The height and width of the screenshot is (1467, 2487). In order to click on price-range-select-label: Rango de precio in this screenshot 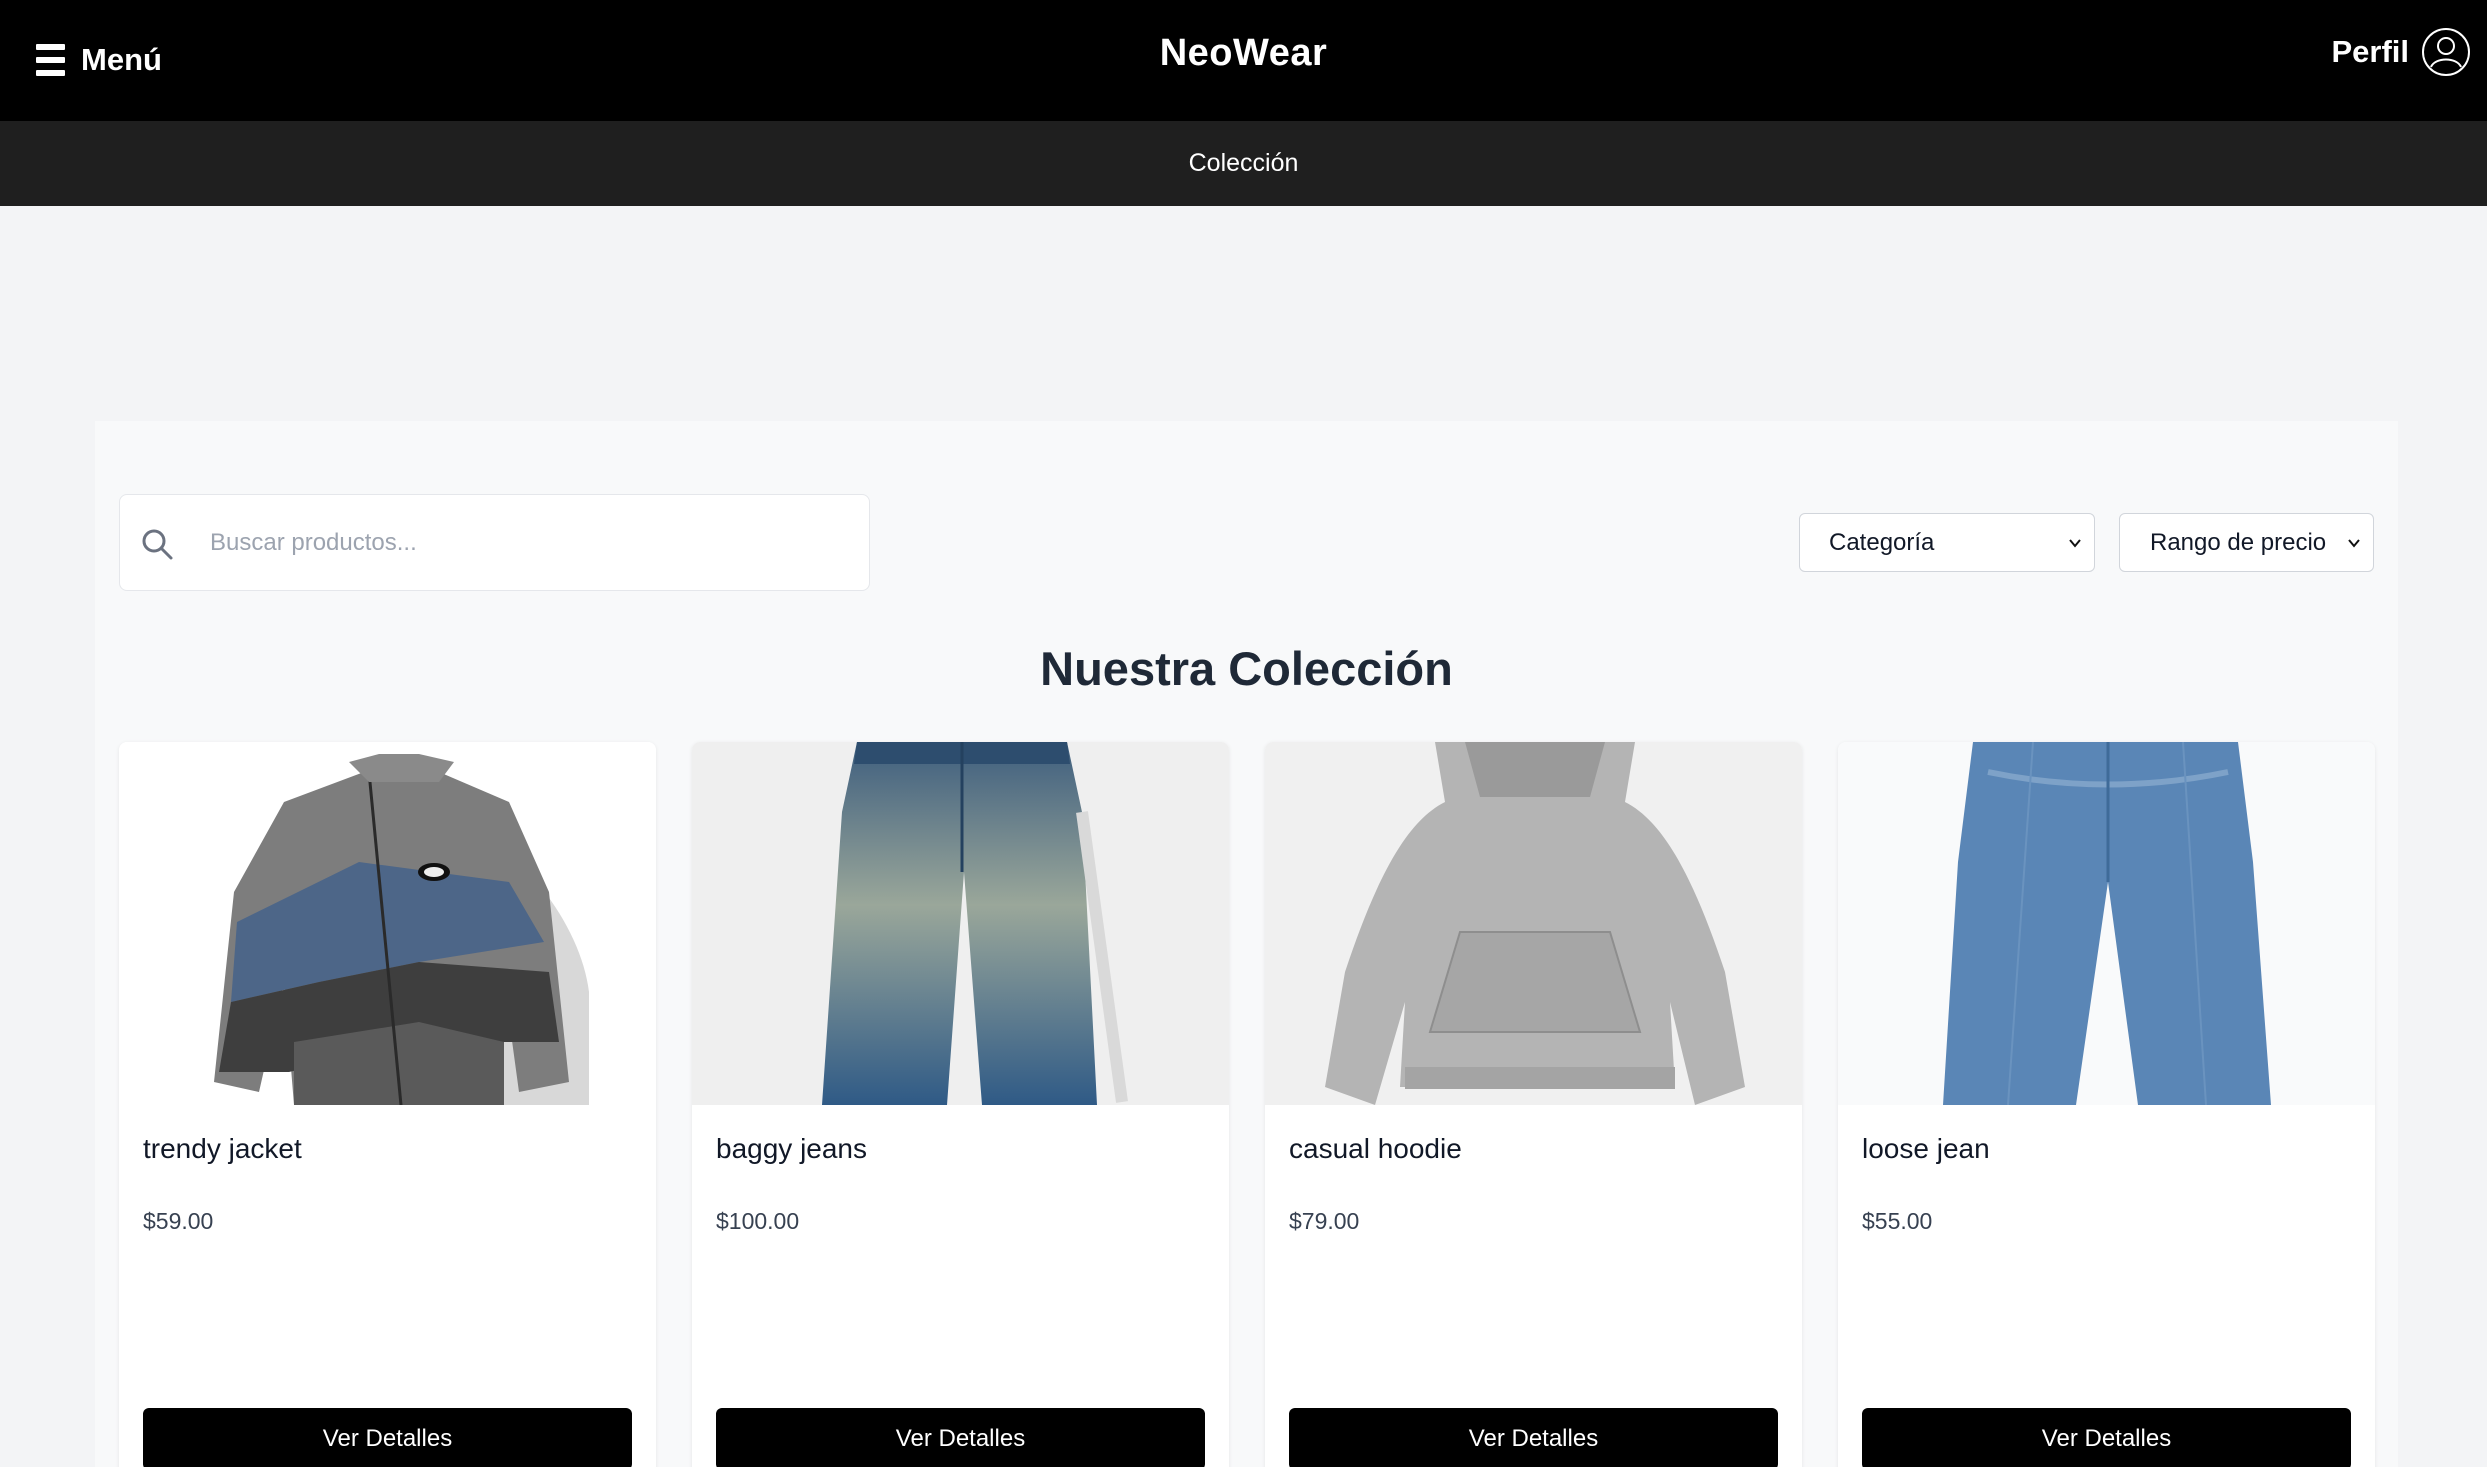, I will do `click(2238, 542)`.